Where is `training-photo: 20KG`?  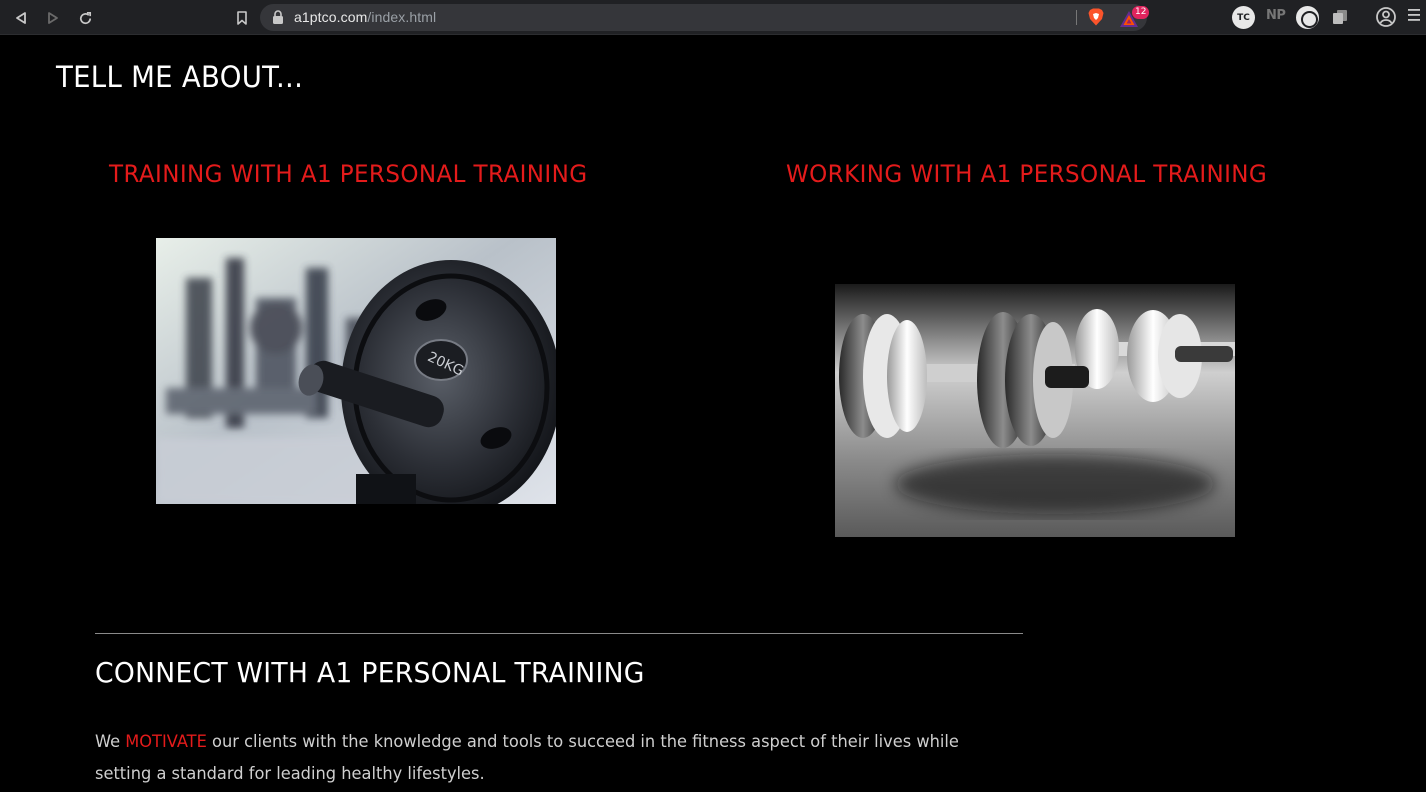
training-photo: 20KG is located at coordinates (356, 371).